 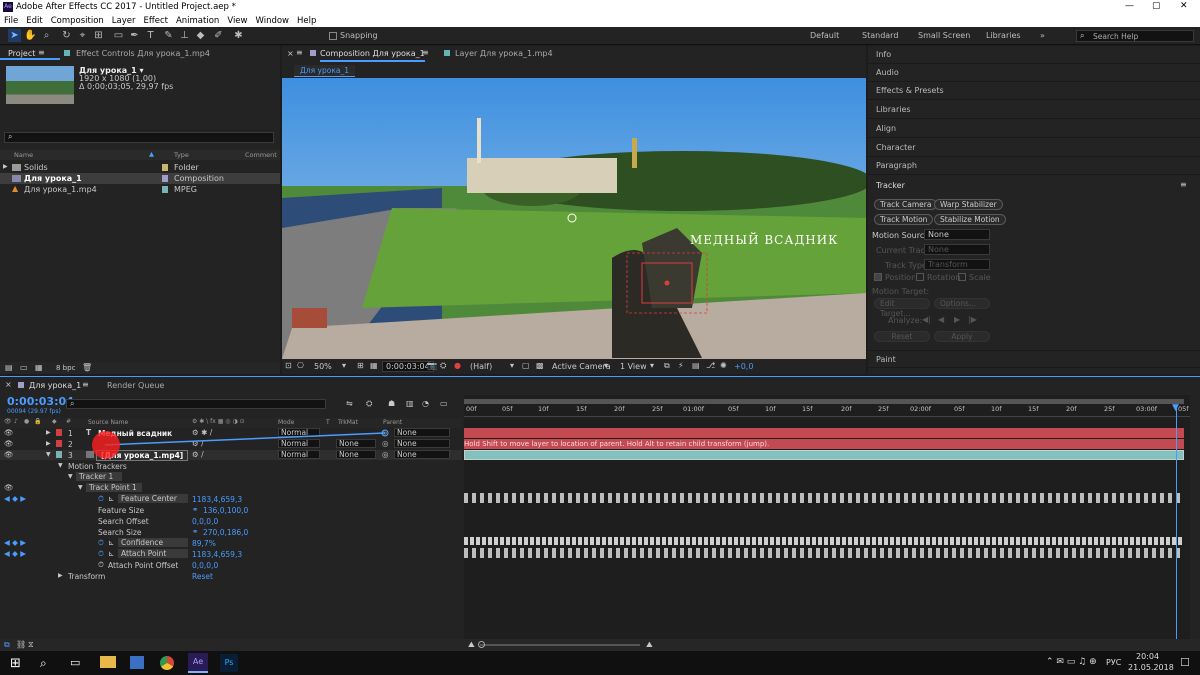 What do you see at coordinates (471, 645) in the screenshot?
I see `zoom-out-icon: ⛰` at bounding box center [471, 645].